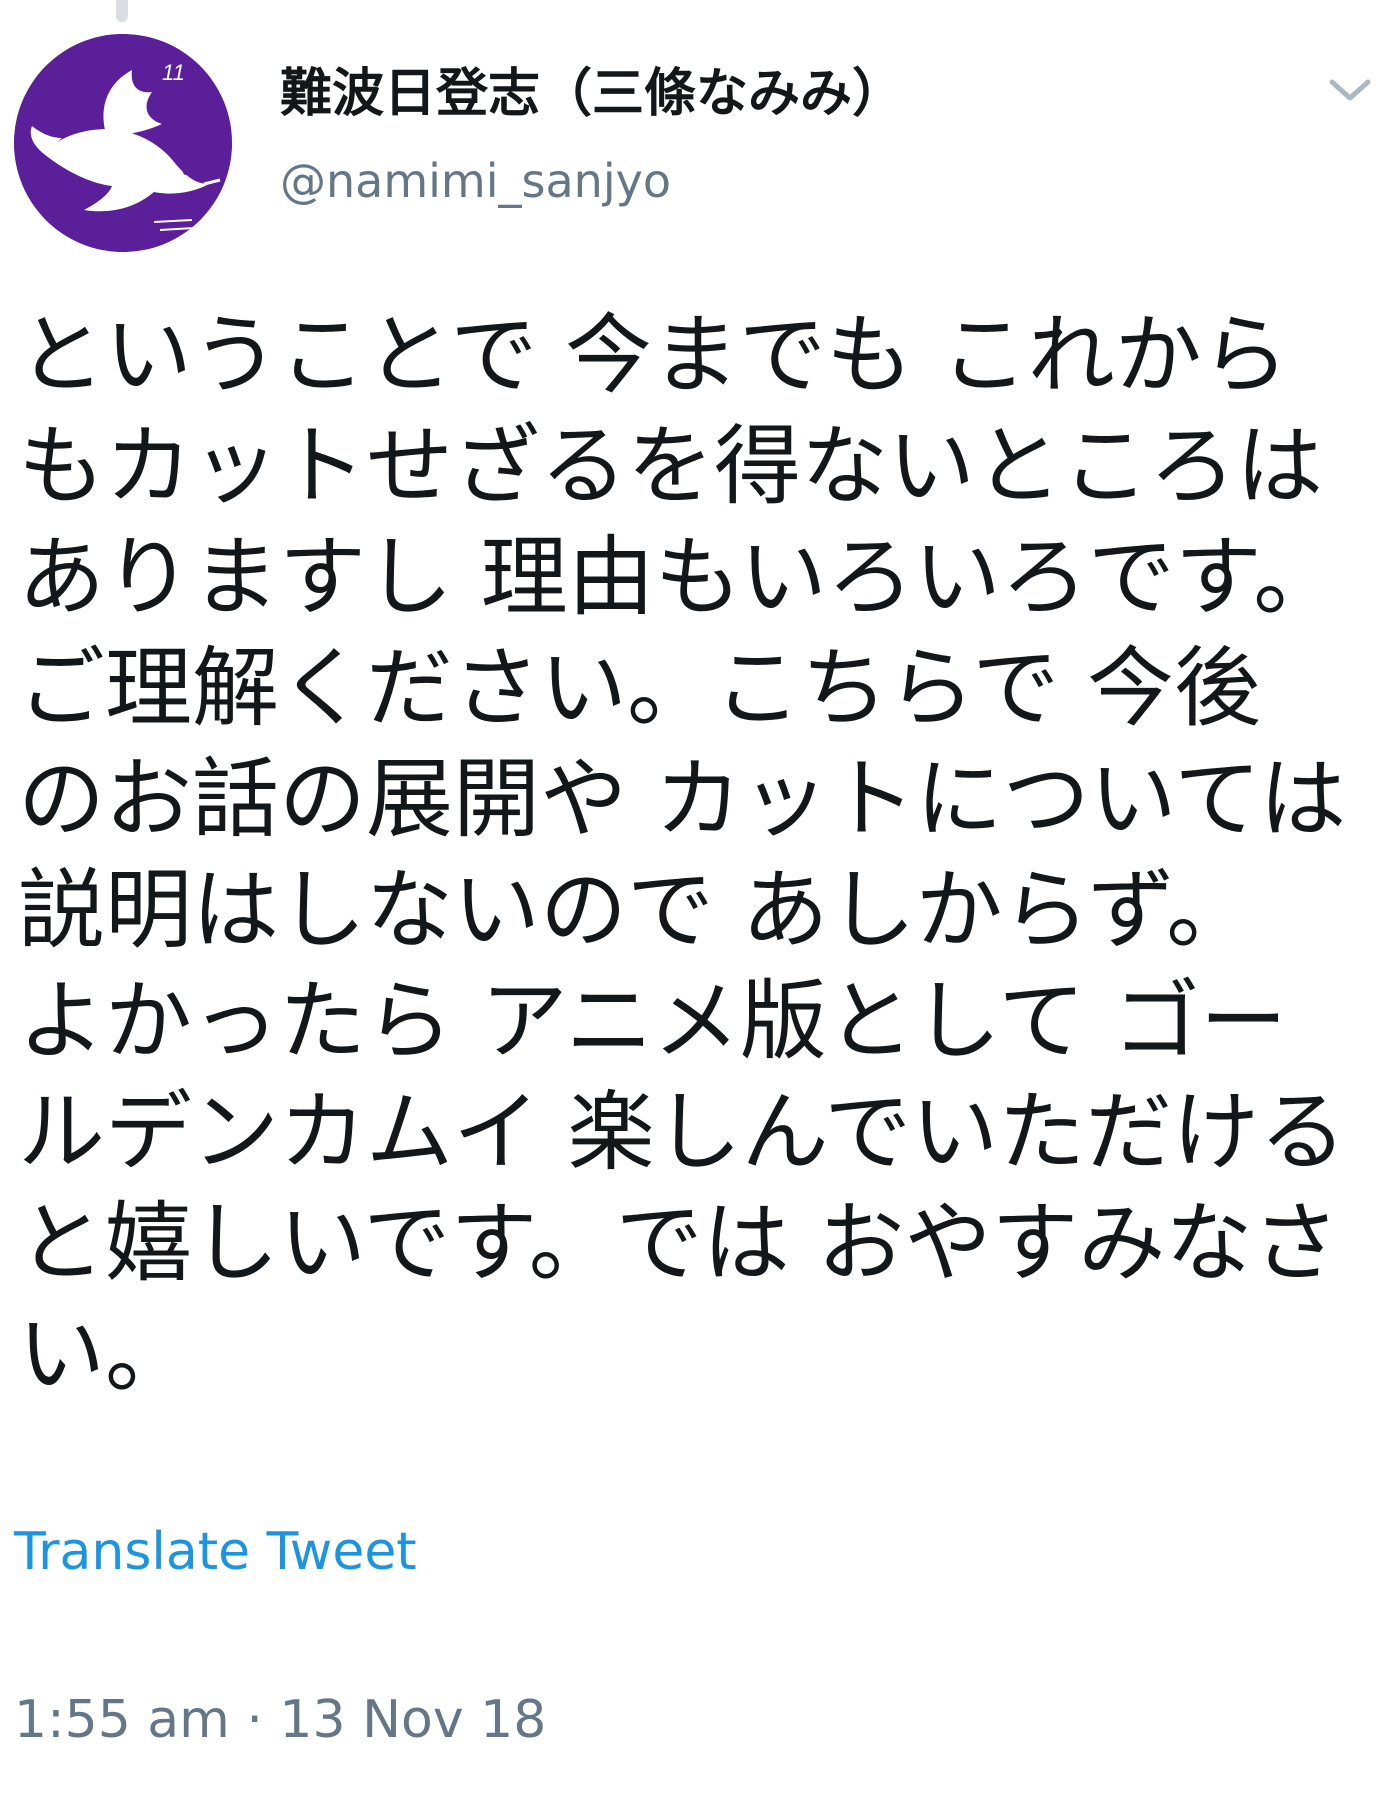 The height and width of the screenshot is (1798, 1391). What do you see at coordinates (682, 799) in the screenshot?
I see `tweet-text-line: のお話の展開や カットについては` at bounding box center [682, 799].